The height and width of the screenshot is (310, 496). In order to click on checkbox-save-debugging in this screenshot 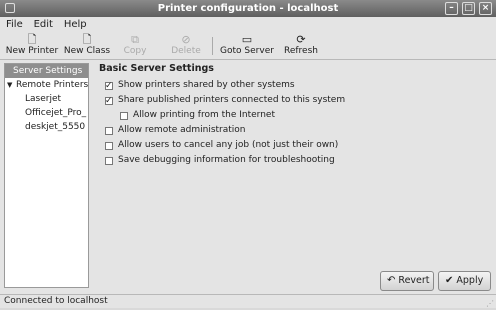, I will do `click(109, 160)`.